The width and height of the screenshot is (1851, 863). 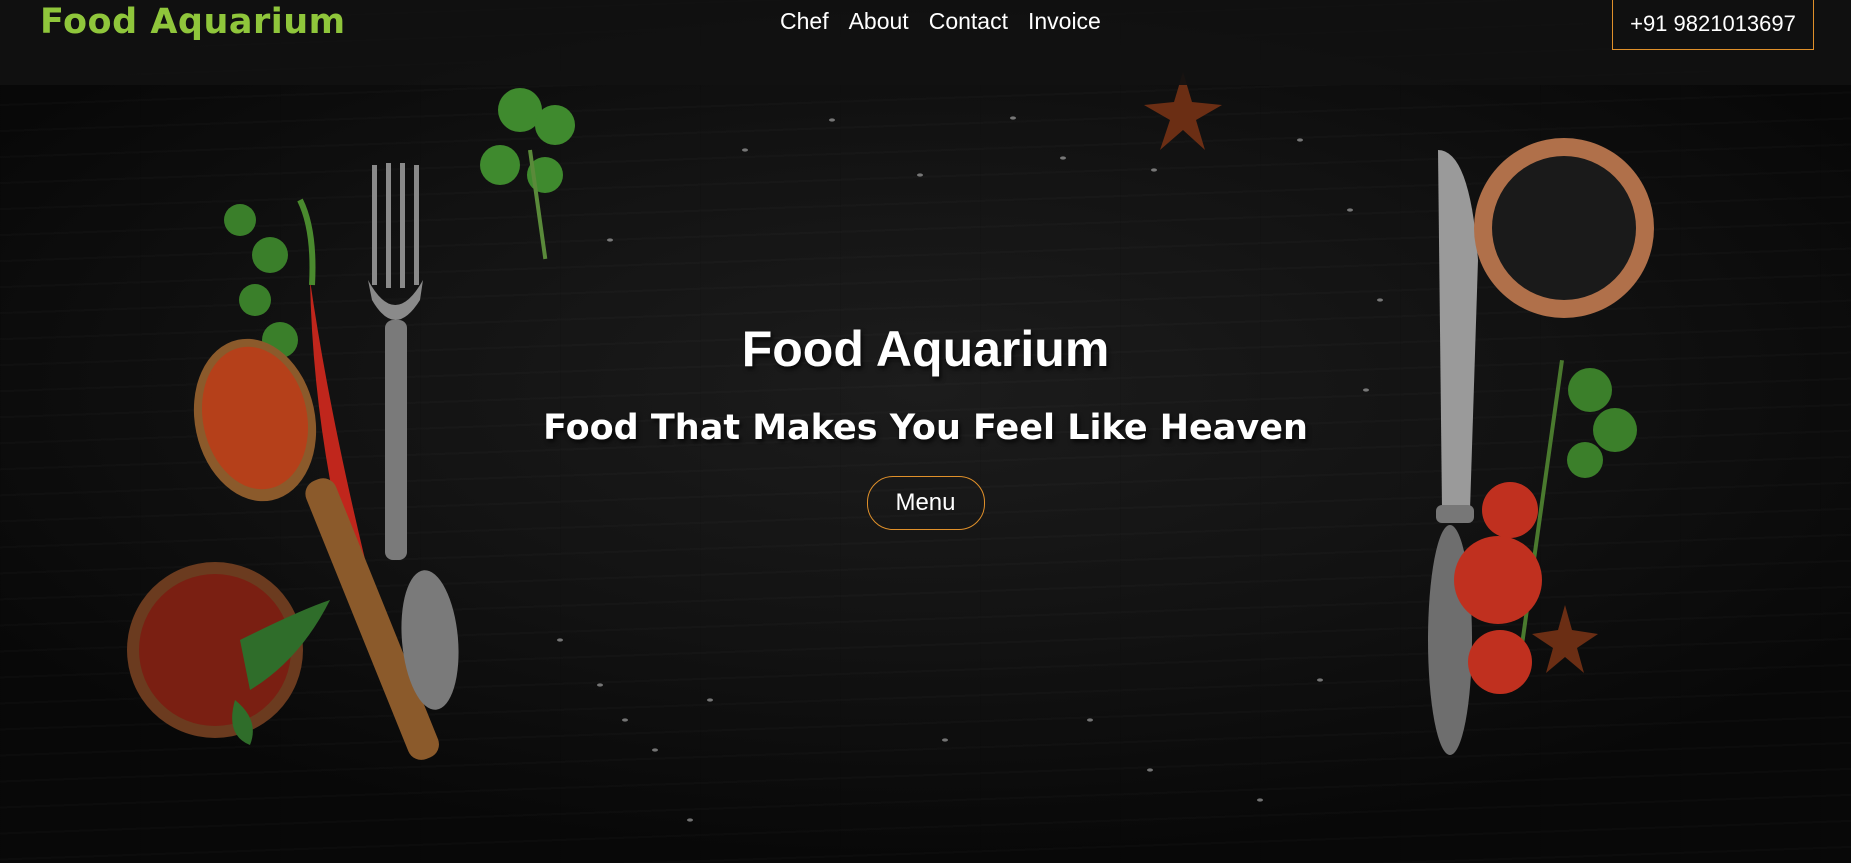 I want to click on nav-link-chef: Chef, so click(x=804, y=21).